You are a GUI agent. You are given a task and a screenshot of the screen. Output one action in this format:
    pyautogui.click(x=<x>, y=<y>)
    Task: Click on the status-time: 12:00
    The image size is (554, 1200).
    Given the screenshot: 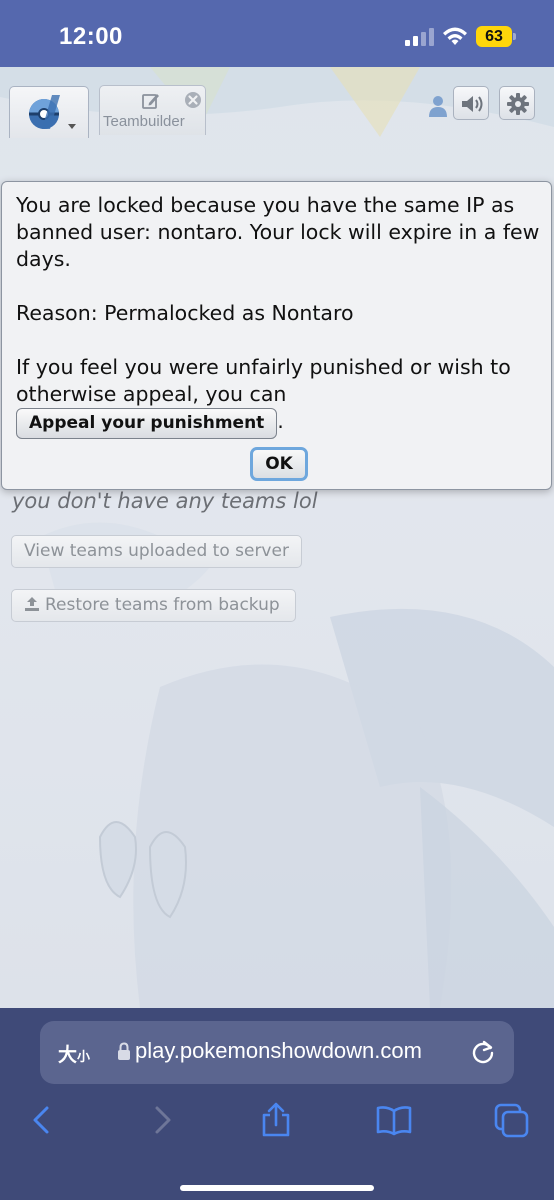 What is the action you would take?
    pyautogui.click(x=91, y=36)
    